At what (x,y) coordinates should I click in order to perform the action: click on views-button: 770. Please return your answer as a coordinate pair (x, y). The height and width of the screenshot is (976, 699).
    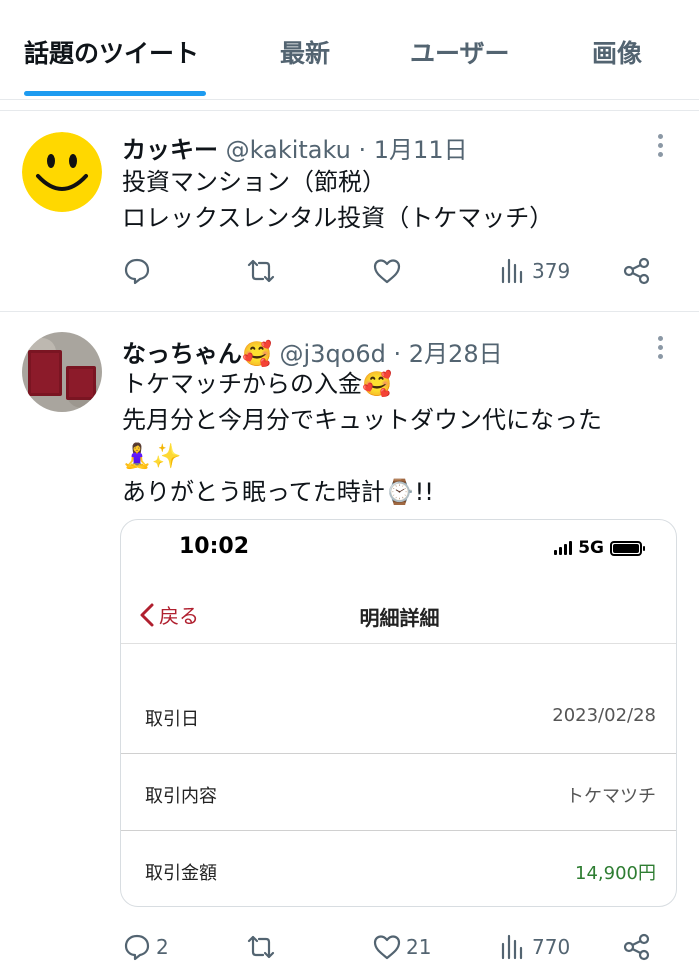
    Looking at the image, I should click on (534, 947).